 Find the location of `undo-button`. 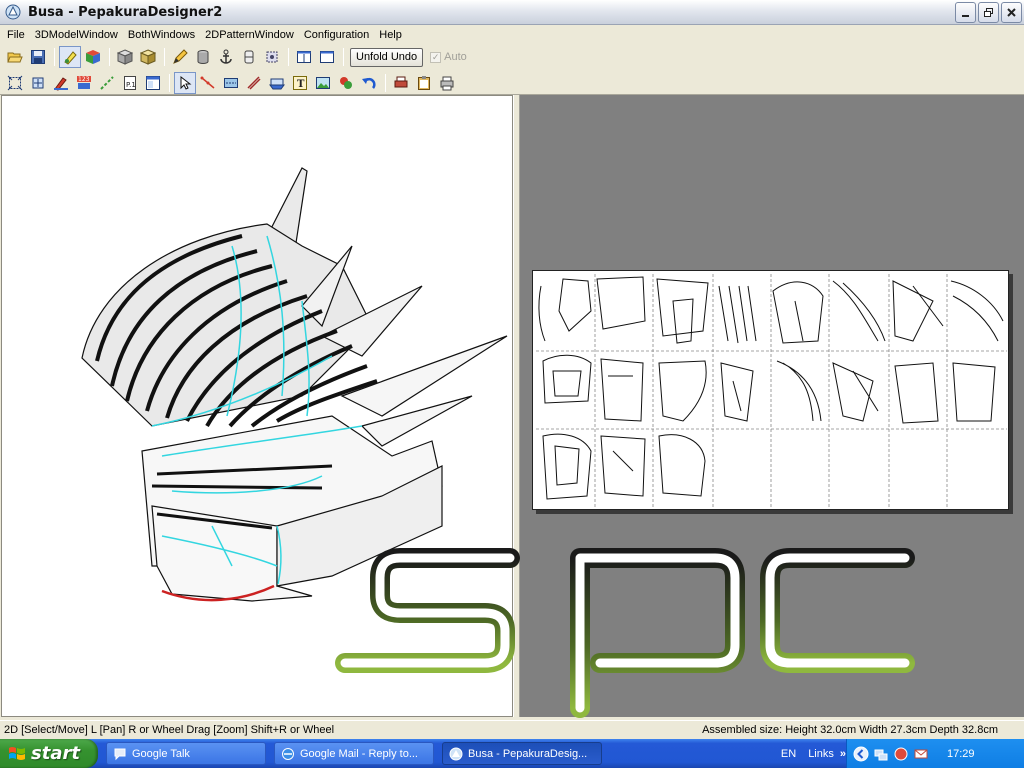

undo-button is located at coordinates (369, 83).